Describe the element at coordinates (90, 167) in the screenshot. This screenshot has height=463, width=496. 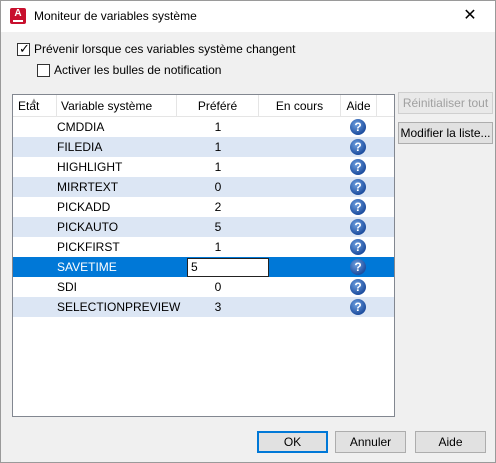
I see `variable-name-cell: HIGHLIGHT` at that location.